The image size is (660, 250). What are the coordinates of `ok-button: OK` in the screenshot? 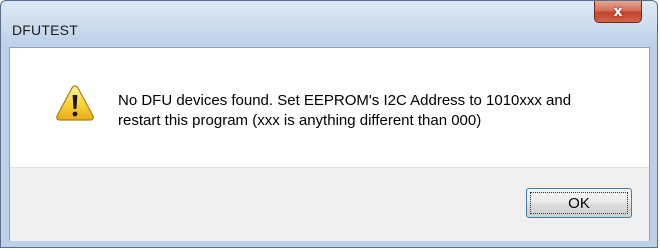 It's located at (579, 203).